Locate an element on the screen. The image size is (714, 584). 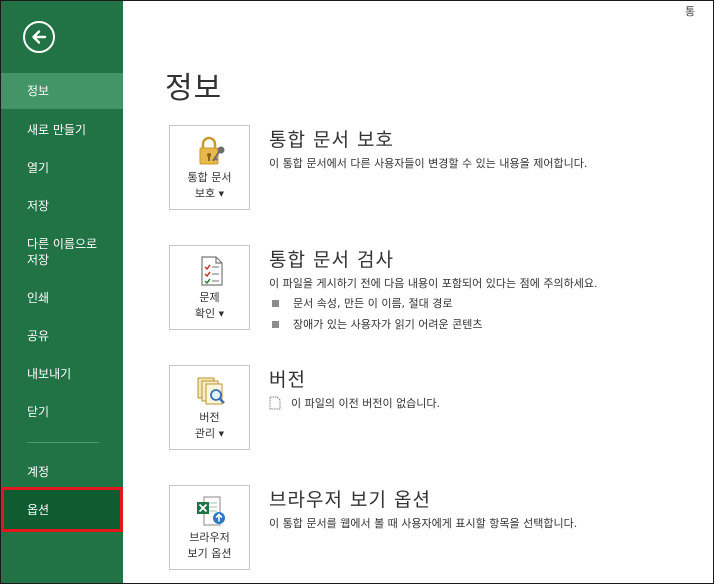
list-item: 문서 속성, 만든 이 이름, 절대 경로 is located at coordinates (361, 303).